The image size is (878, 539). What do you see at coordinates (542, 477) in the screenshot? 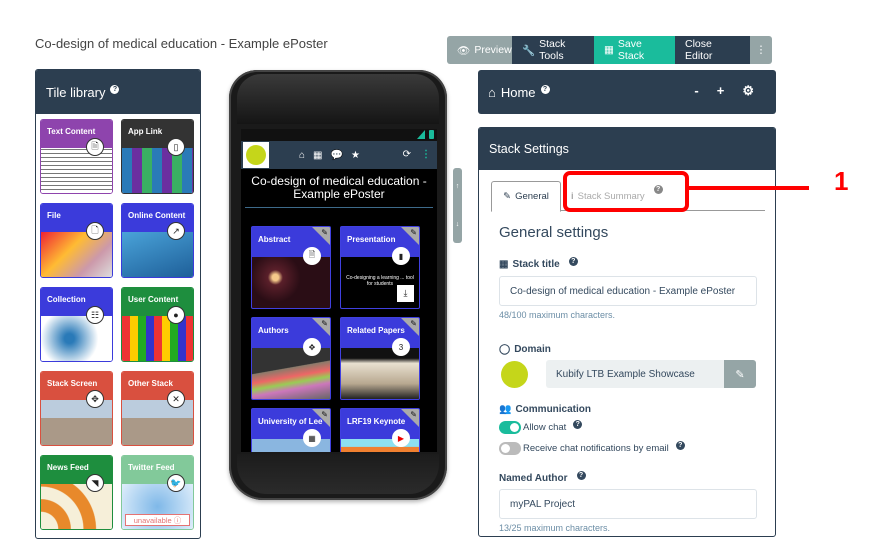
I see `named-author-label: Named Author ?` at bounding box center [542, 477].